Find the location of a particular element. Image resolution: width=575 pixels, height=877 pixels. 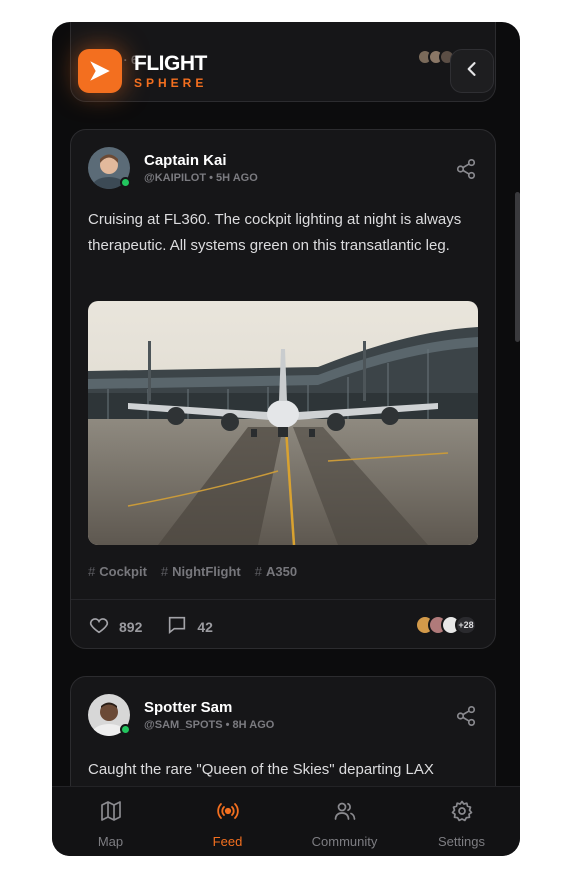

like-button: 892 is located at coordinates (115, 626).